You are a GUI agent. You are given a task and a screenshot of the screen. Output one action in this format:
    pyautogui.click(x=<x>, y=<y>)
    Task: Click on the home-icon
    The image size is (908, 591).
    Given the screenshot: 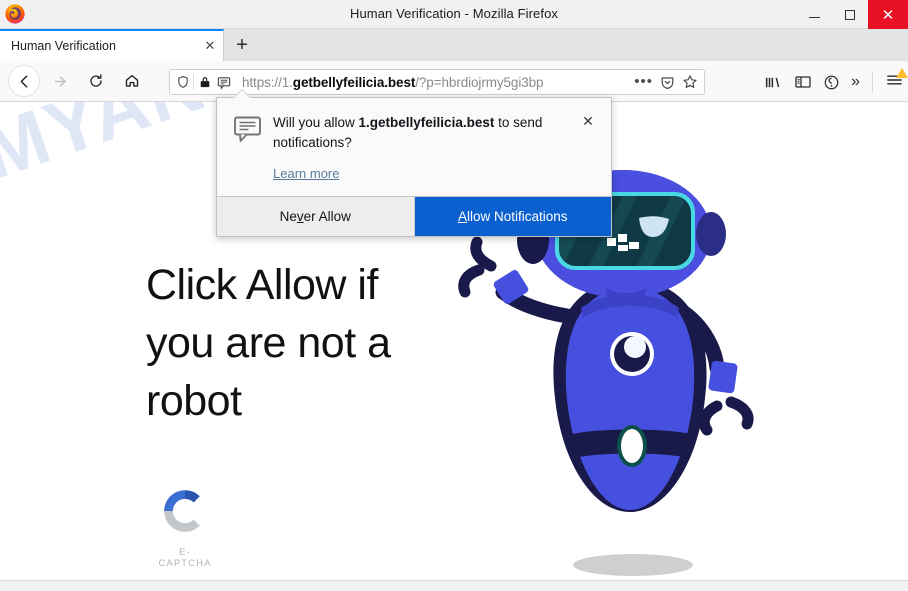 What is the action you would take?
    pyautogui.click(x=132, y=80)
    